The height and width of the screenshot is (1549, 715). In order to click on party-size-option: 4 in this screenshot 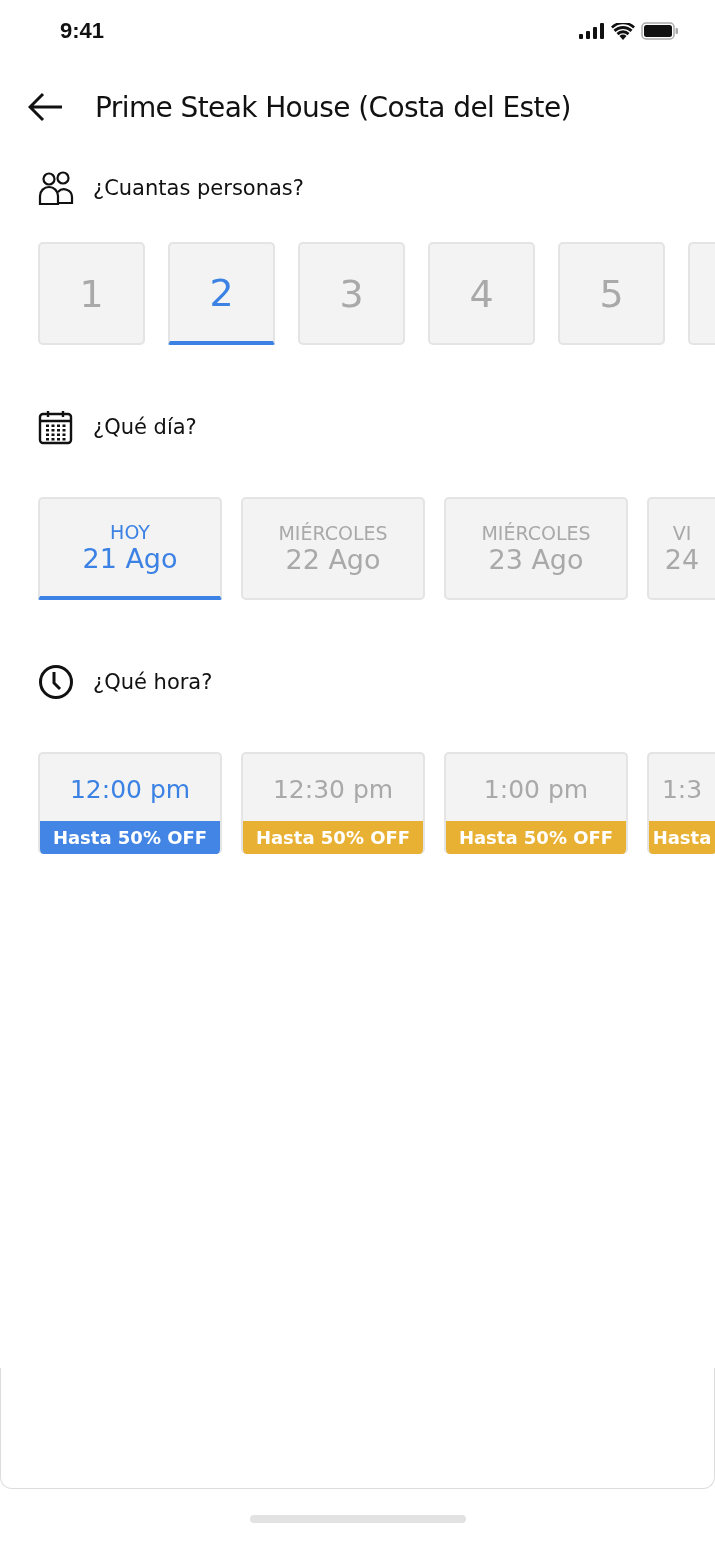, I will do `click(481, 293)`.